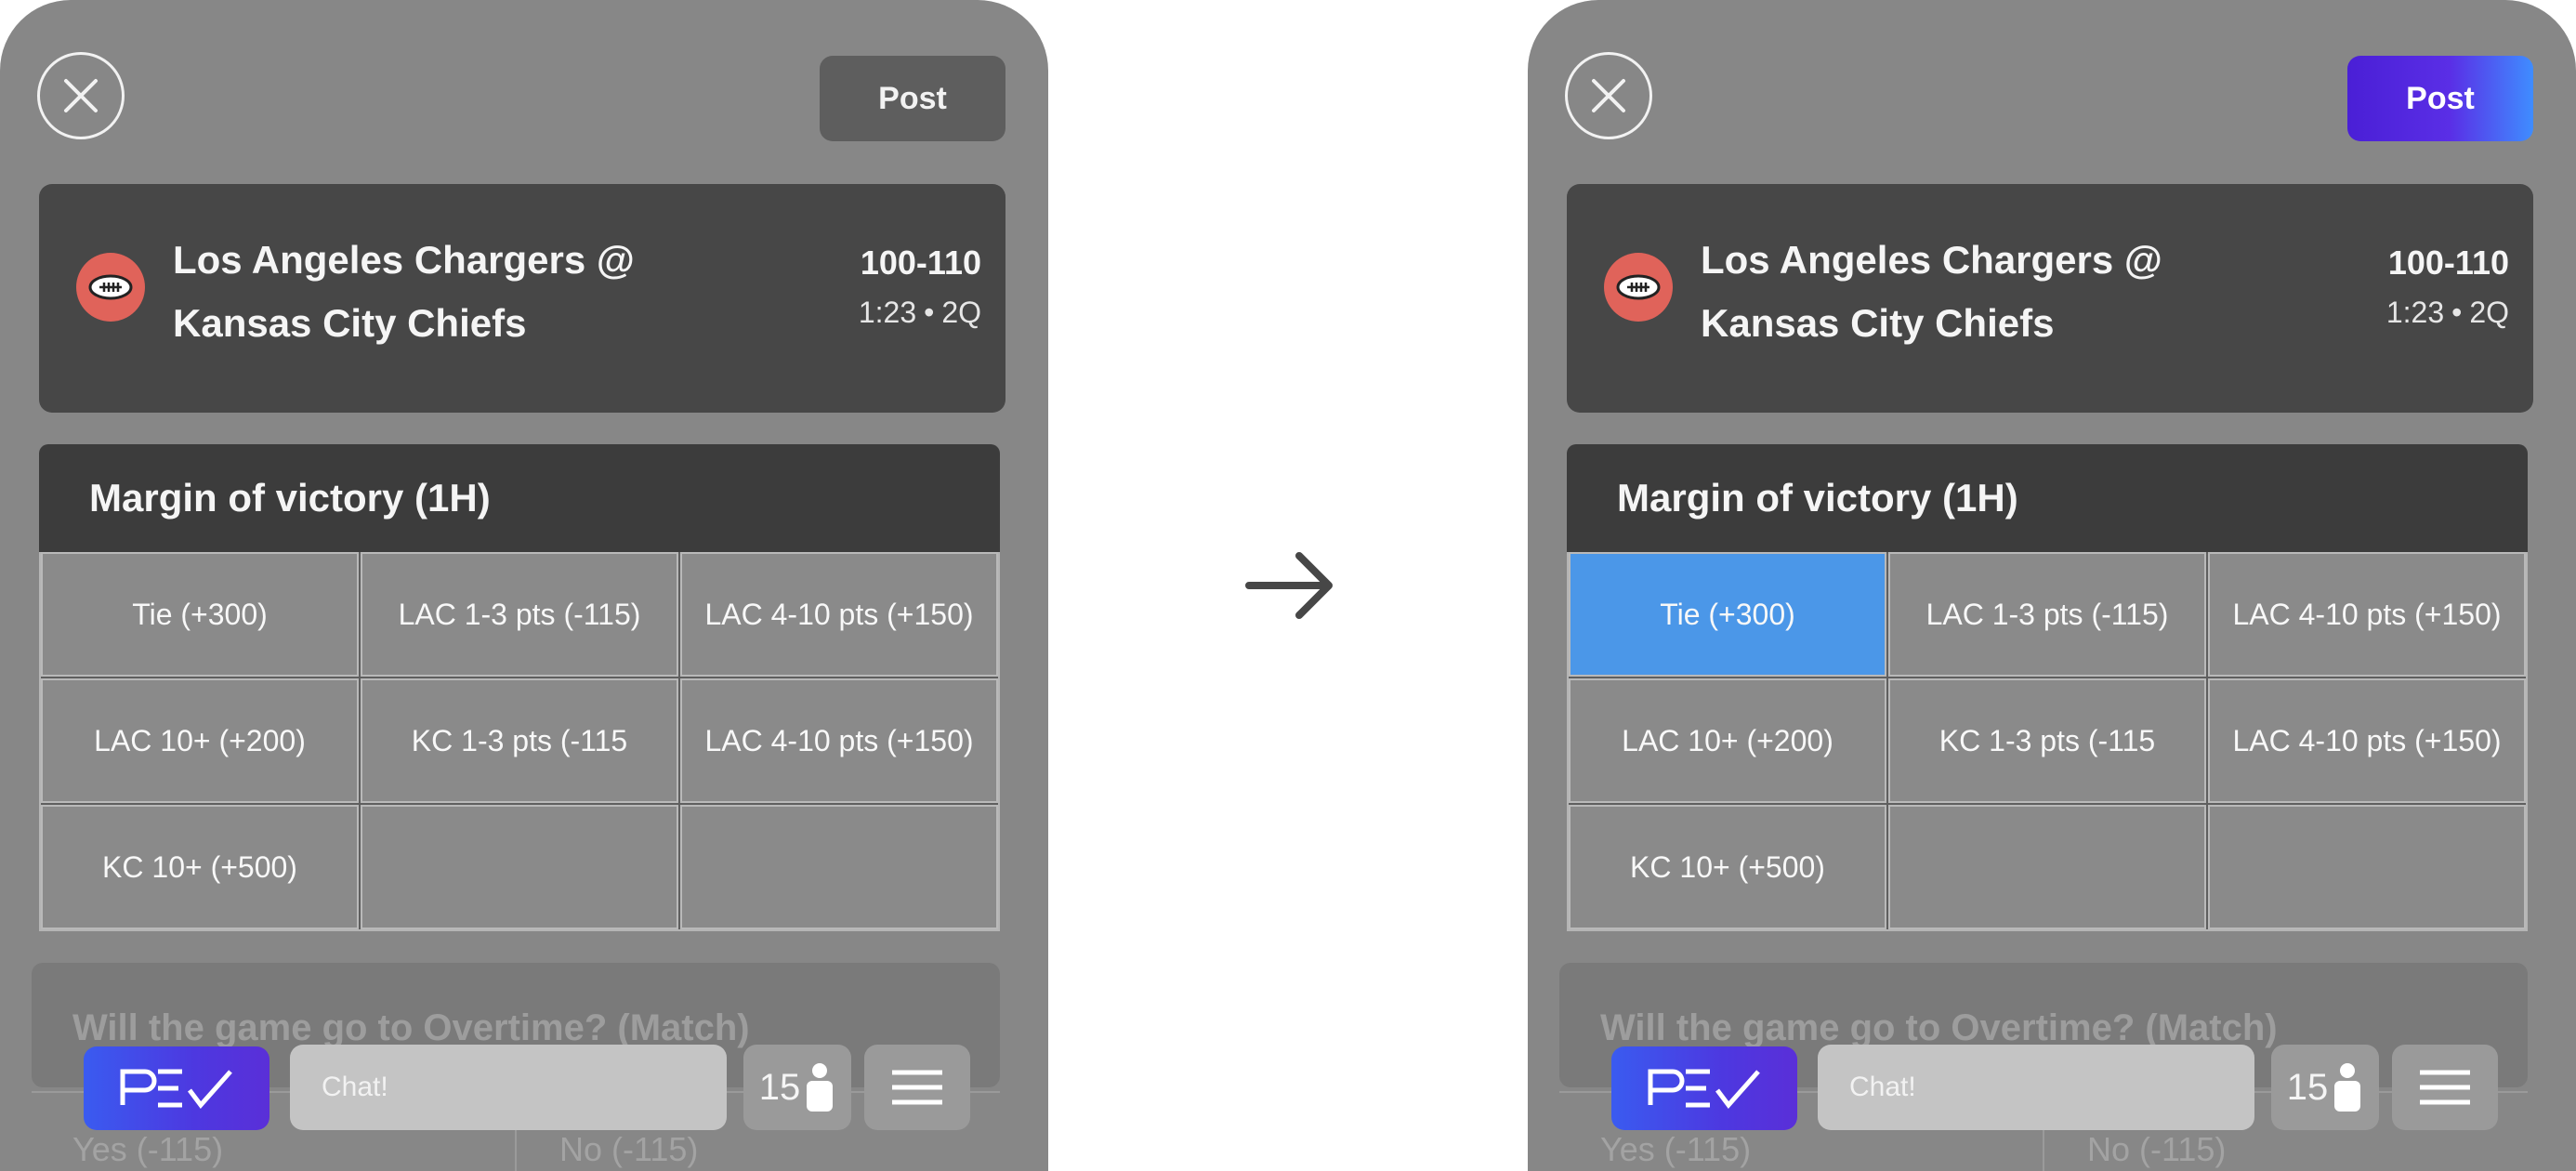 The height and width of the screenshot is (1171, 2576). Describe the element at coordinates (200, 614) in the screenshot. I see `market-option: Tie (+300)` at that location.